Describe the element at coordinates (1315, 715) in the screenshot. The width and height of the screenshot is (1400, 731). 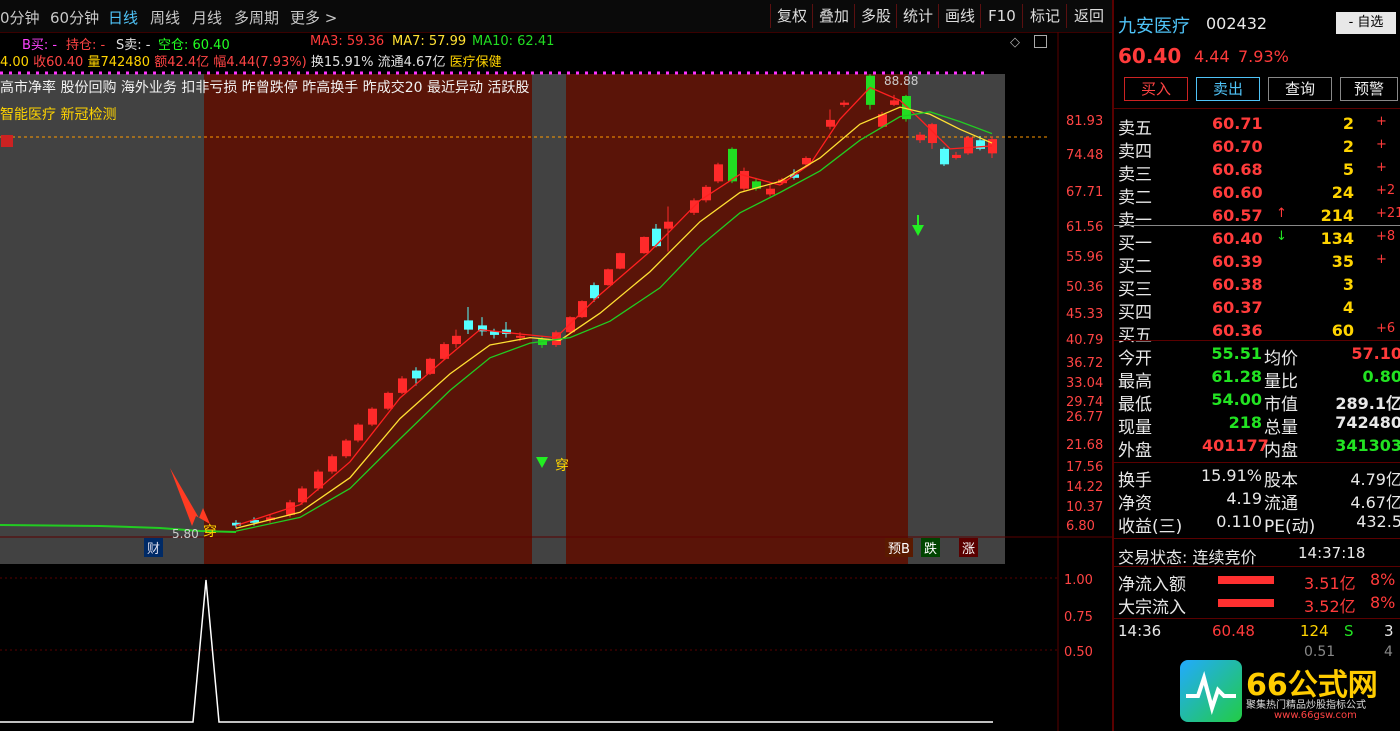
I see `watermark-url: www.66gsw.com` at that location.